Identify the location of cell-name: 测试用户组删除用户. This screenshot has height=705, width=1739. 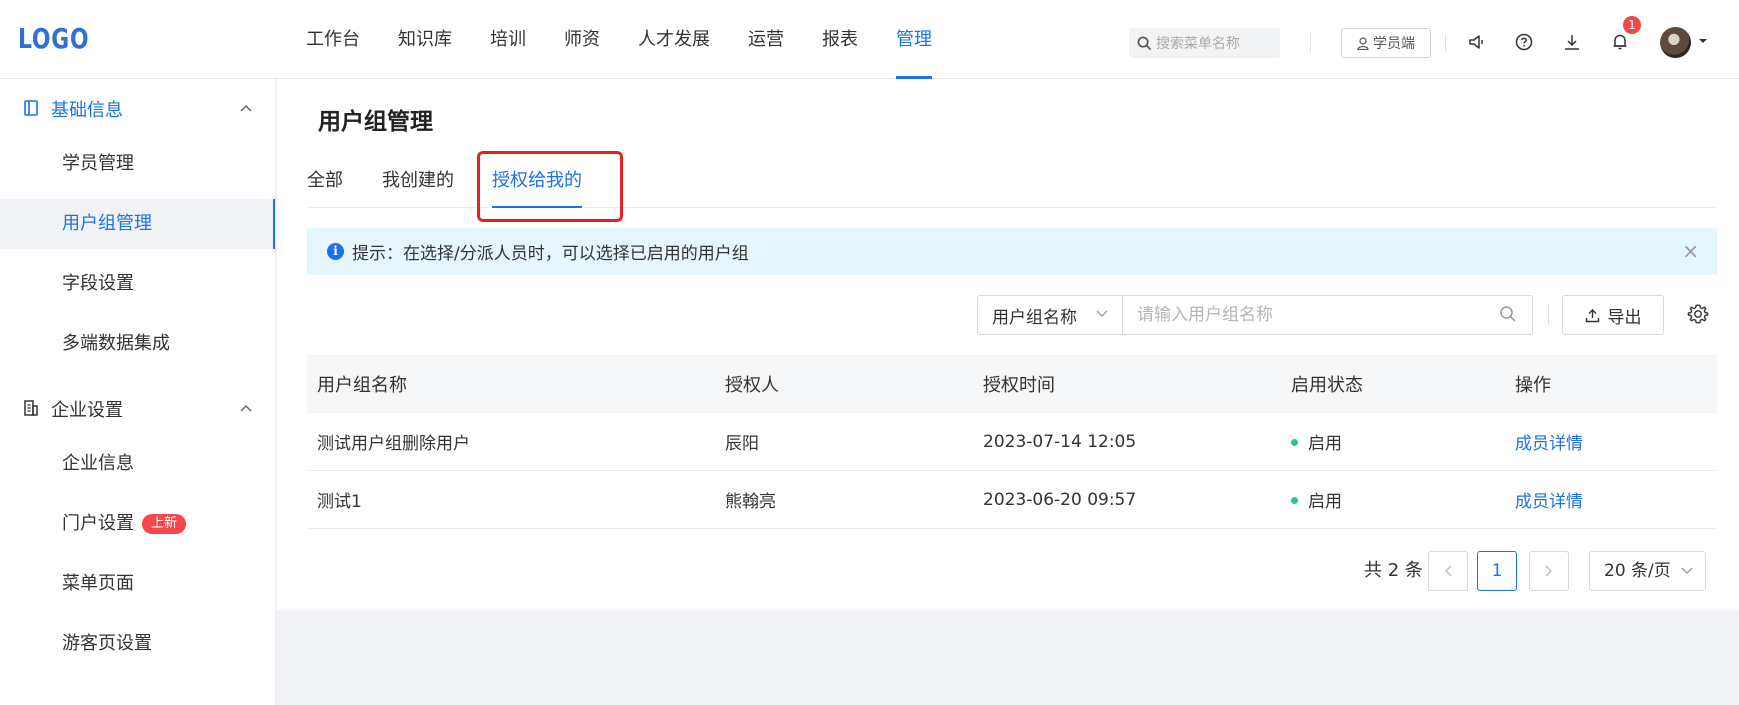
(393, 444).